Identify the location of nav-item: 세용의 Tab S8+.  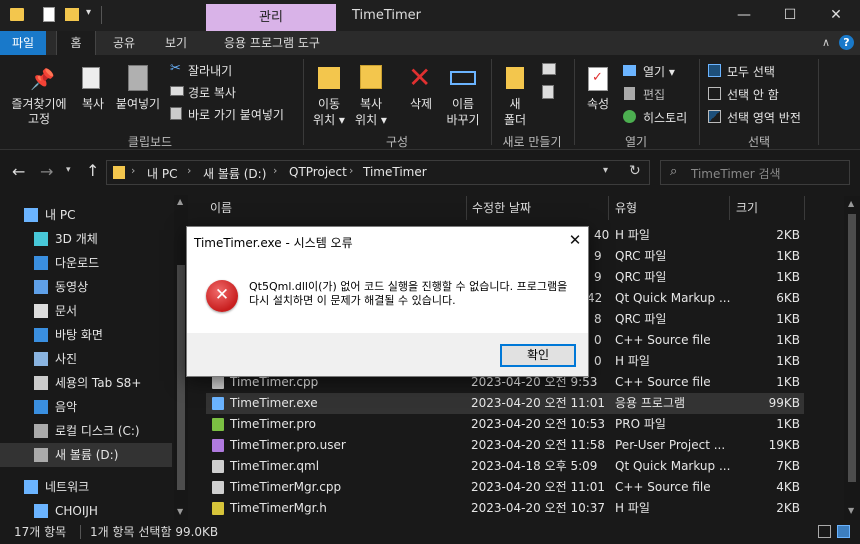
(86, 383).